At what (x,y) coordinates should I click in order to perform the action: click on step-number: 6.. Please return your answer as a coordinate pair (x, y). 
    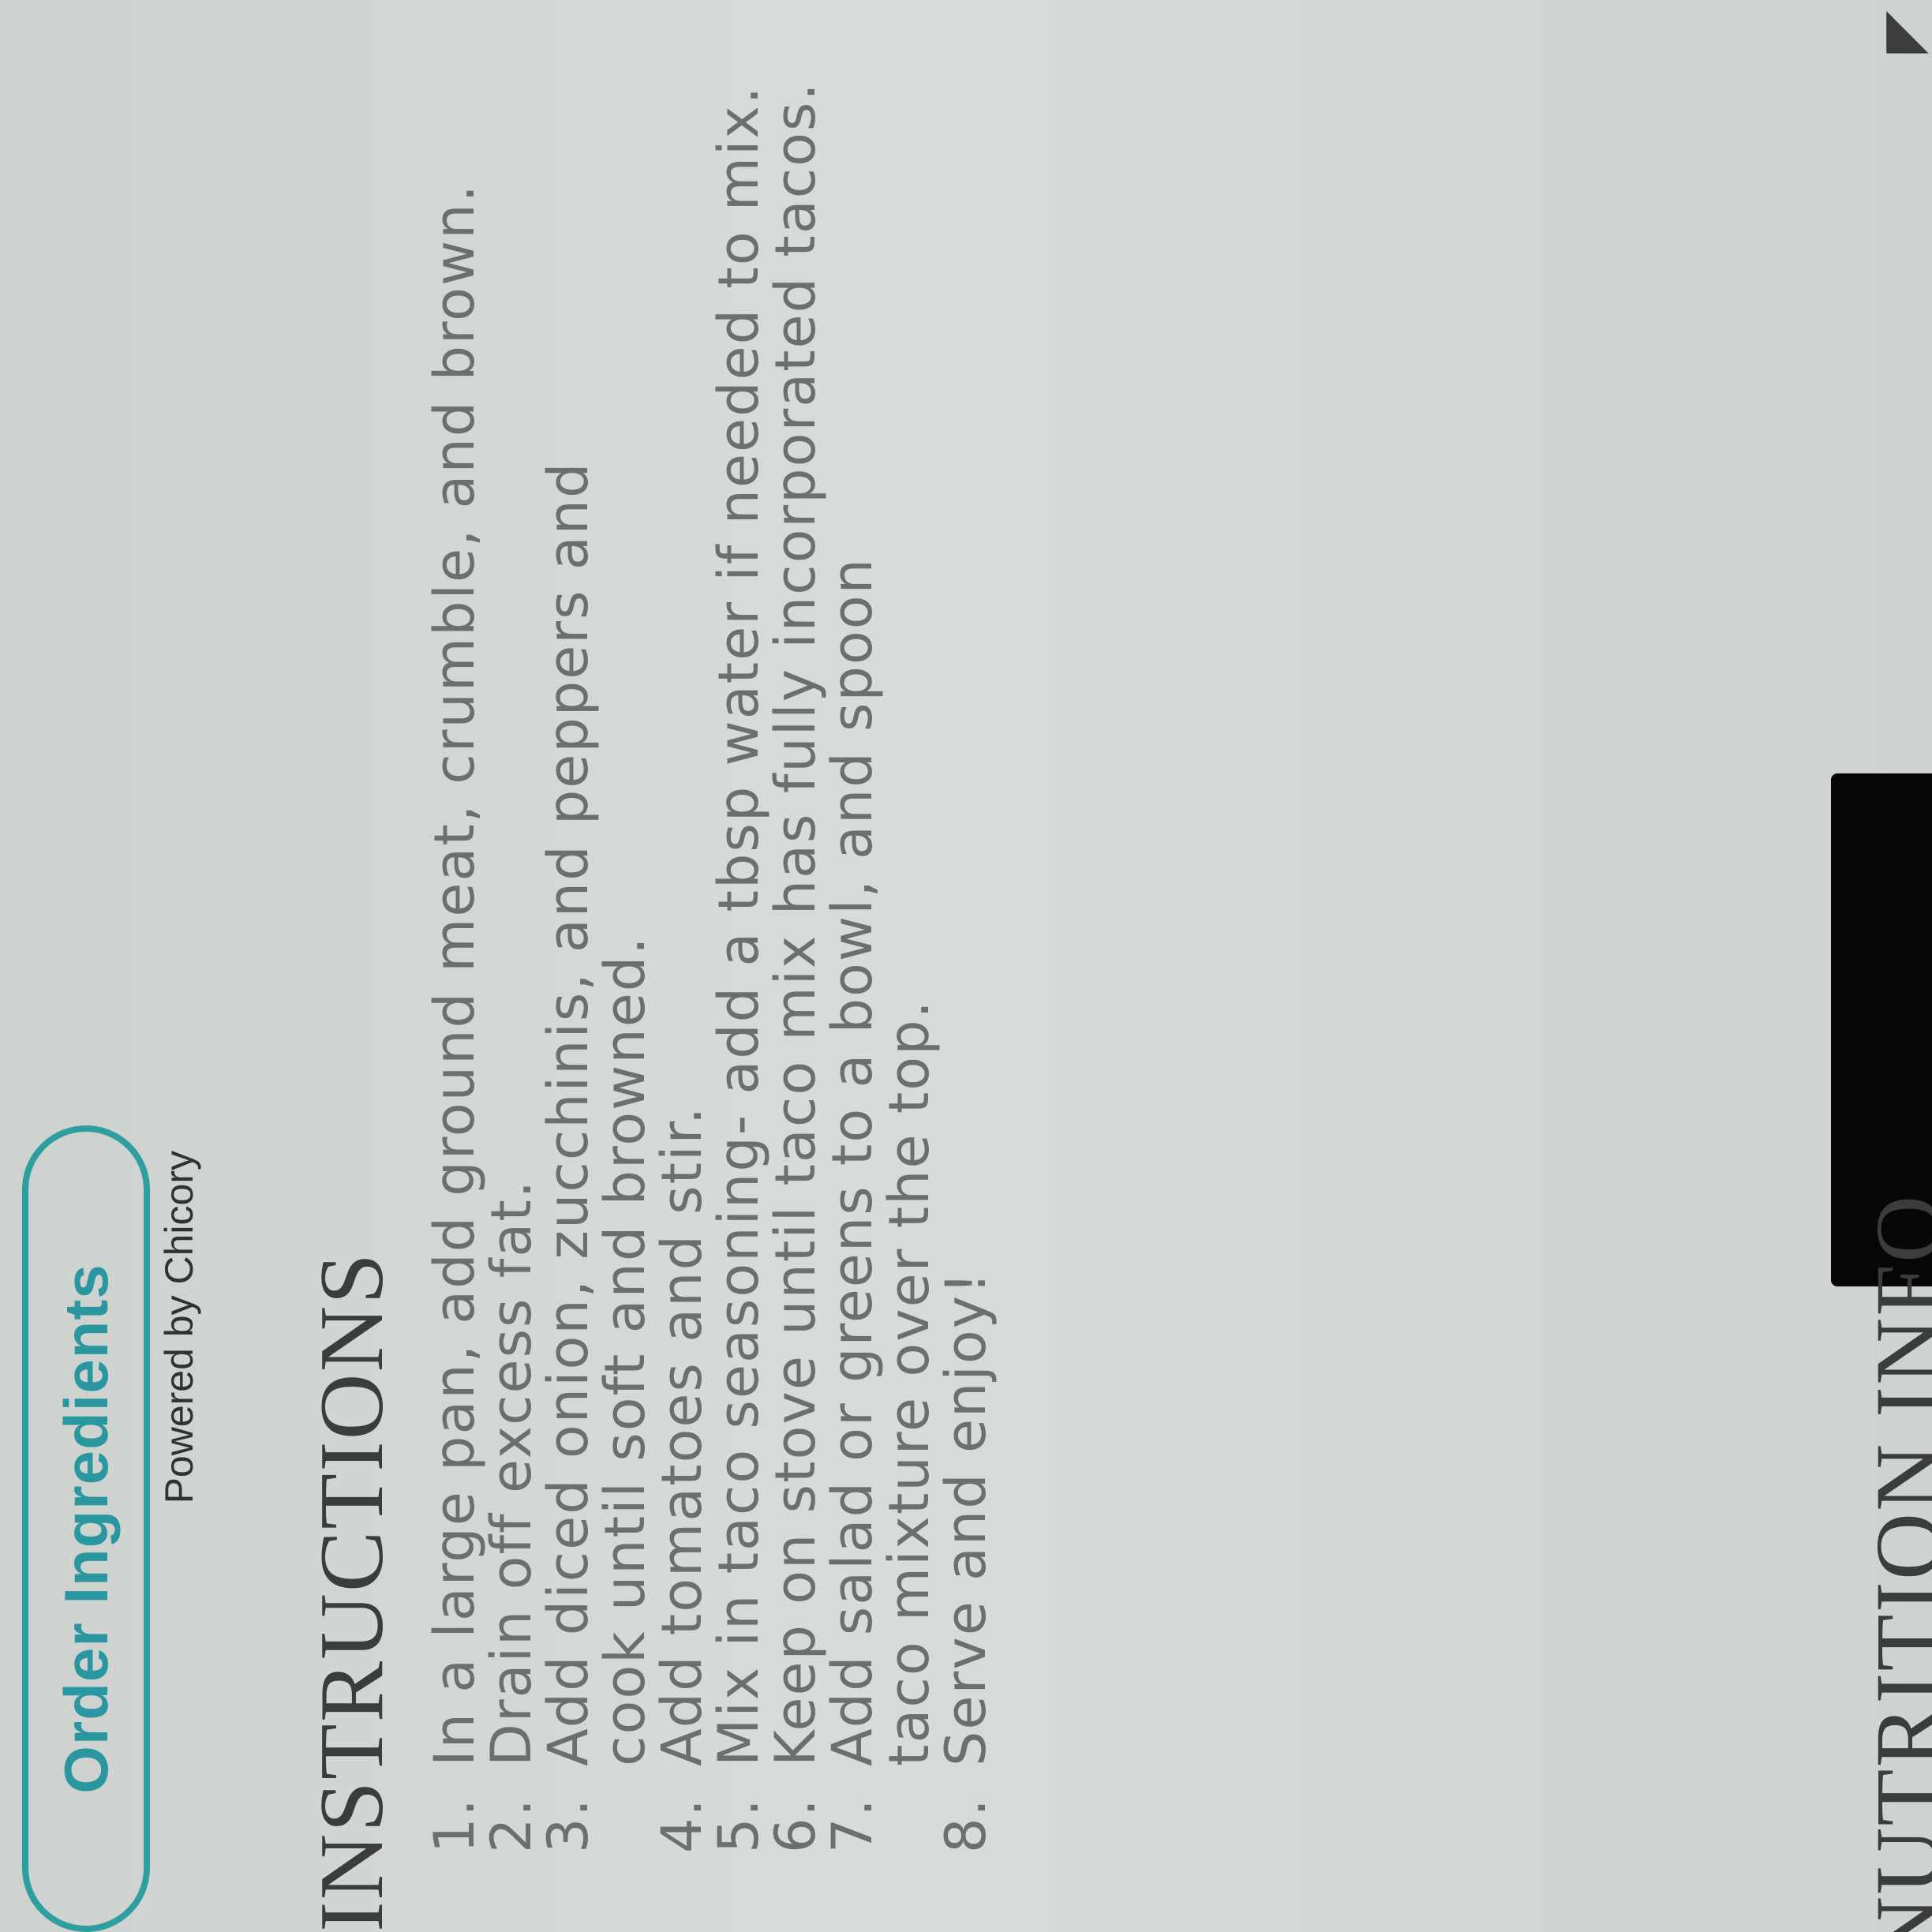
    Looking at the image, I should click on (795, 1825).